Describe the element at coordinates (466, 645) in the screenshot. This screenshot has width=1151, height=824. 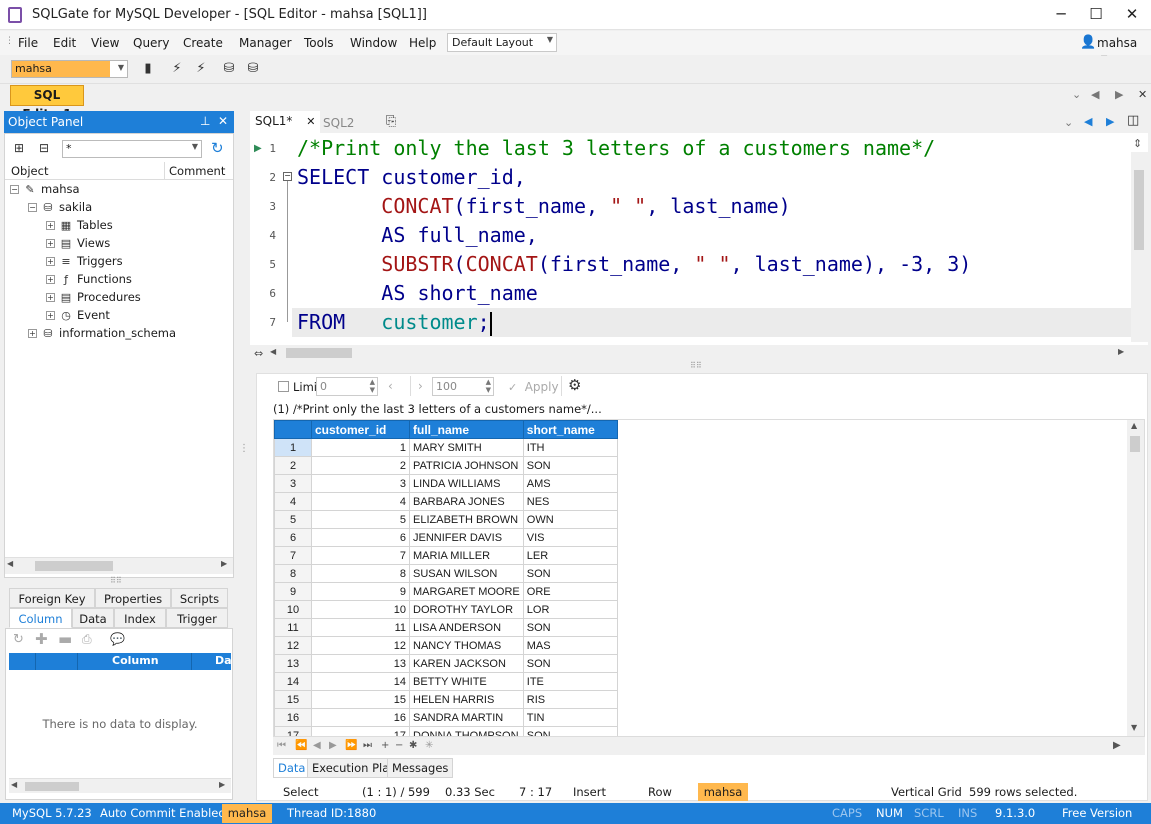
I see `cell-full-name: NANCY THOMAS` at that location.